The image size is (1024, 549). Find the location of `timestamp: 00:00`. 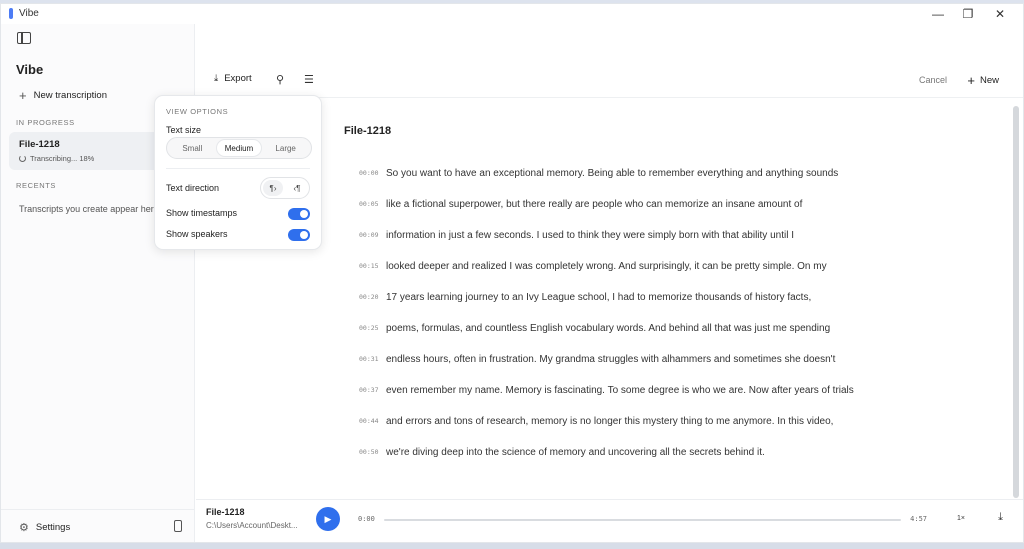

timestamp: 00:00 is located at coordinates (372, 171).